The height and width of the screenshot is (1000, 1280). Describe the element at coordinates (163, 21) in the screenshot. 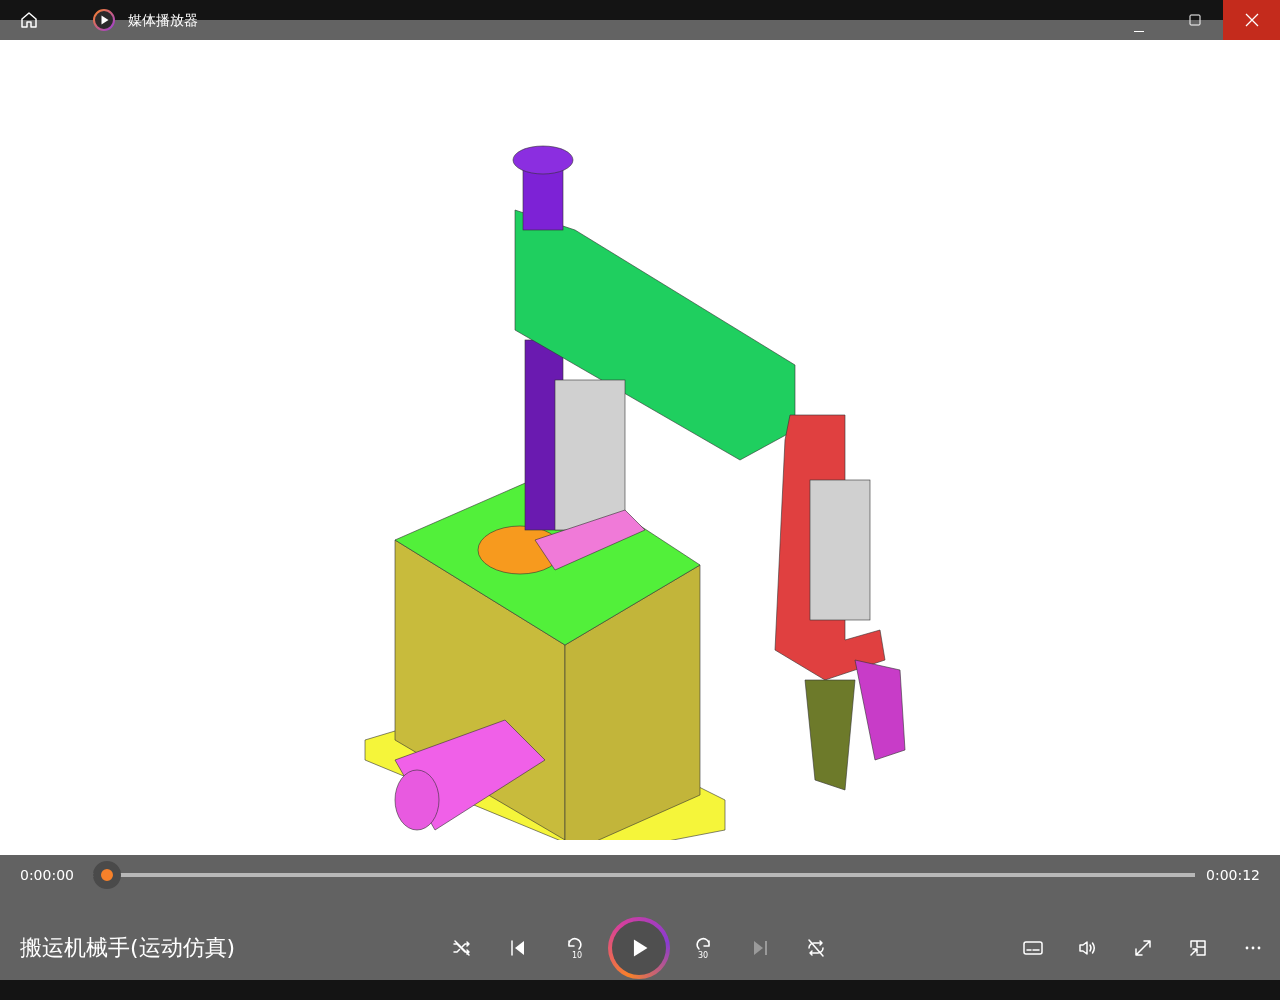

I see `window-title: 媒体播放器` at that location.